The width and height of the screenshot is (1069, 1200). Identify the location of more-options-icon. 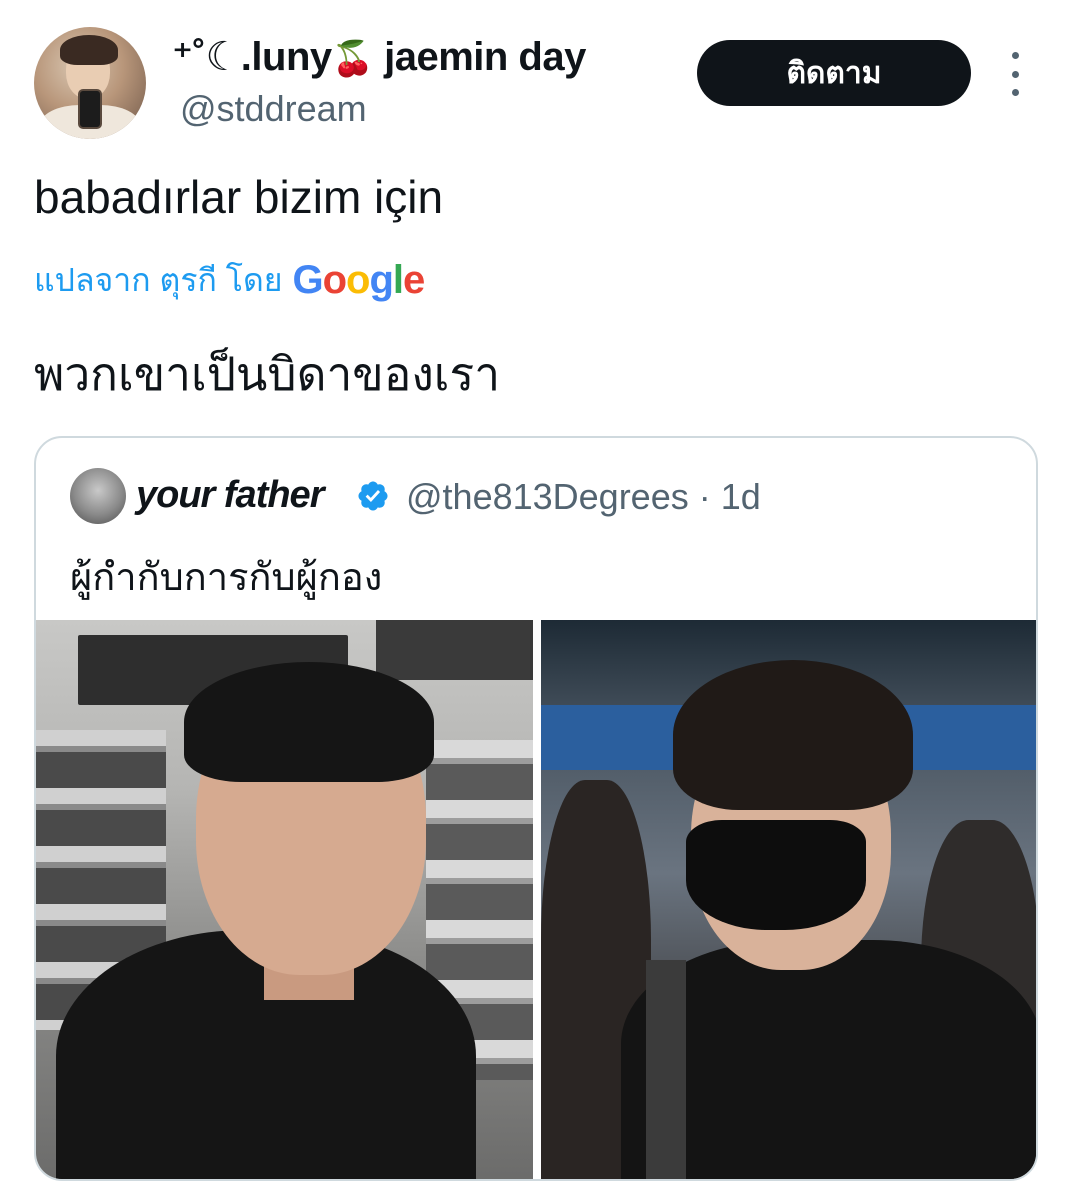
(1015, 74).